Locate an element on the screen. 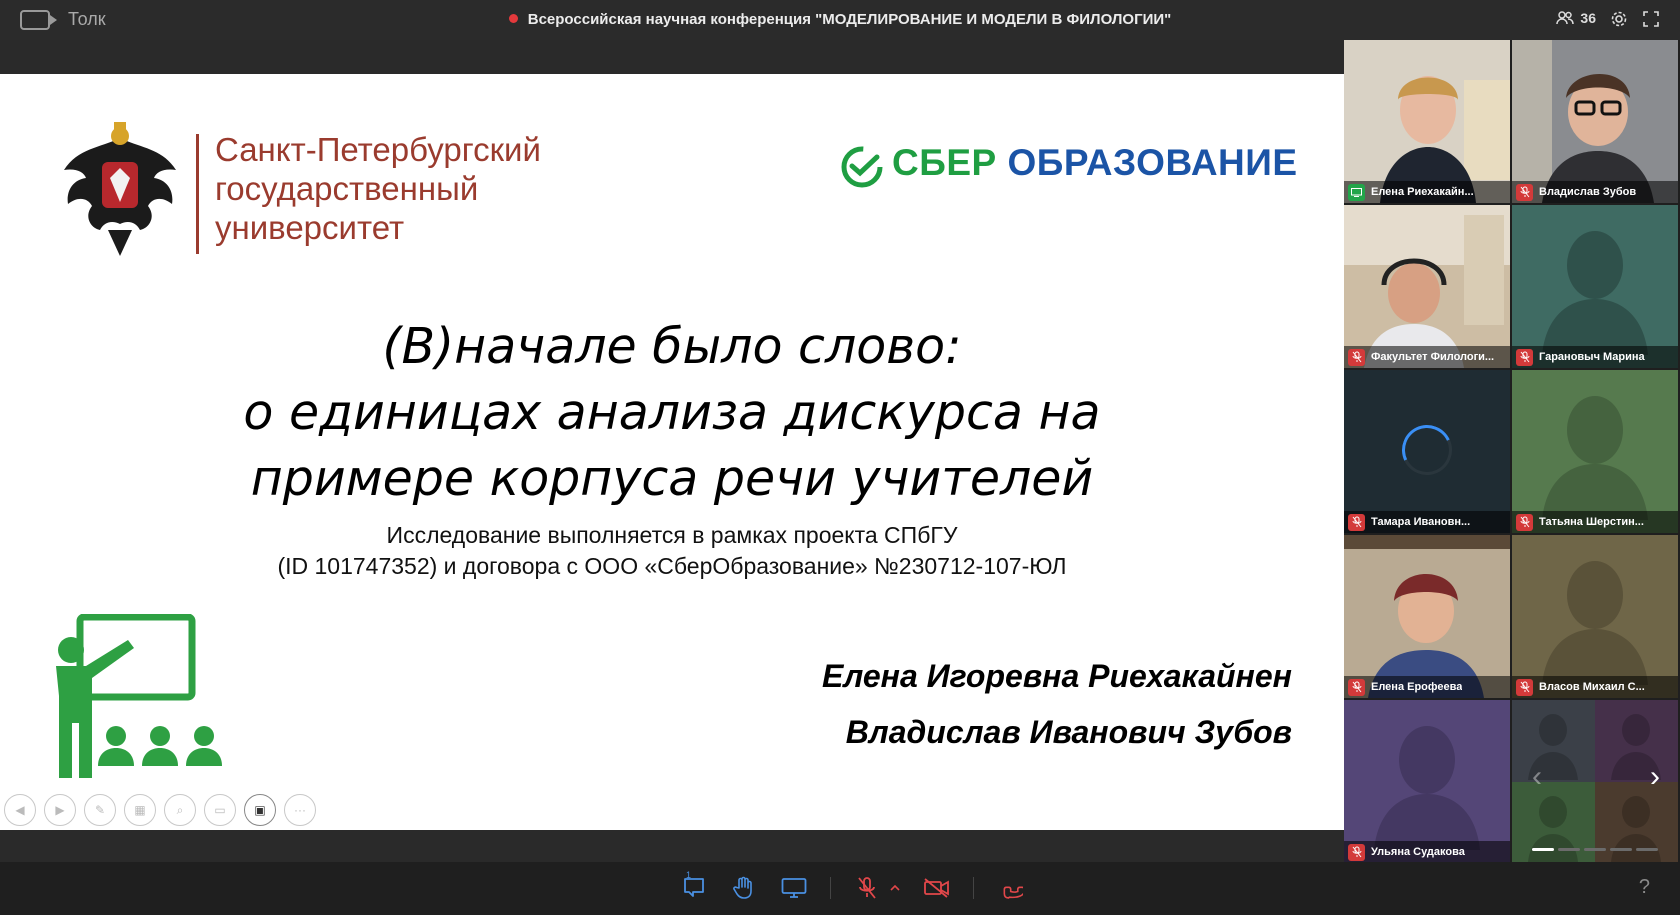 Image resolution: width=1680 pixels, height=915 pixels. microphone-button is located at coordinates (867, 888).